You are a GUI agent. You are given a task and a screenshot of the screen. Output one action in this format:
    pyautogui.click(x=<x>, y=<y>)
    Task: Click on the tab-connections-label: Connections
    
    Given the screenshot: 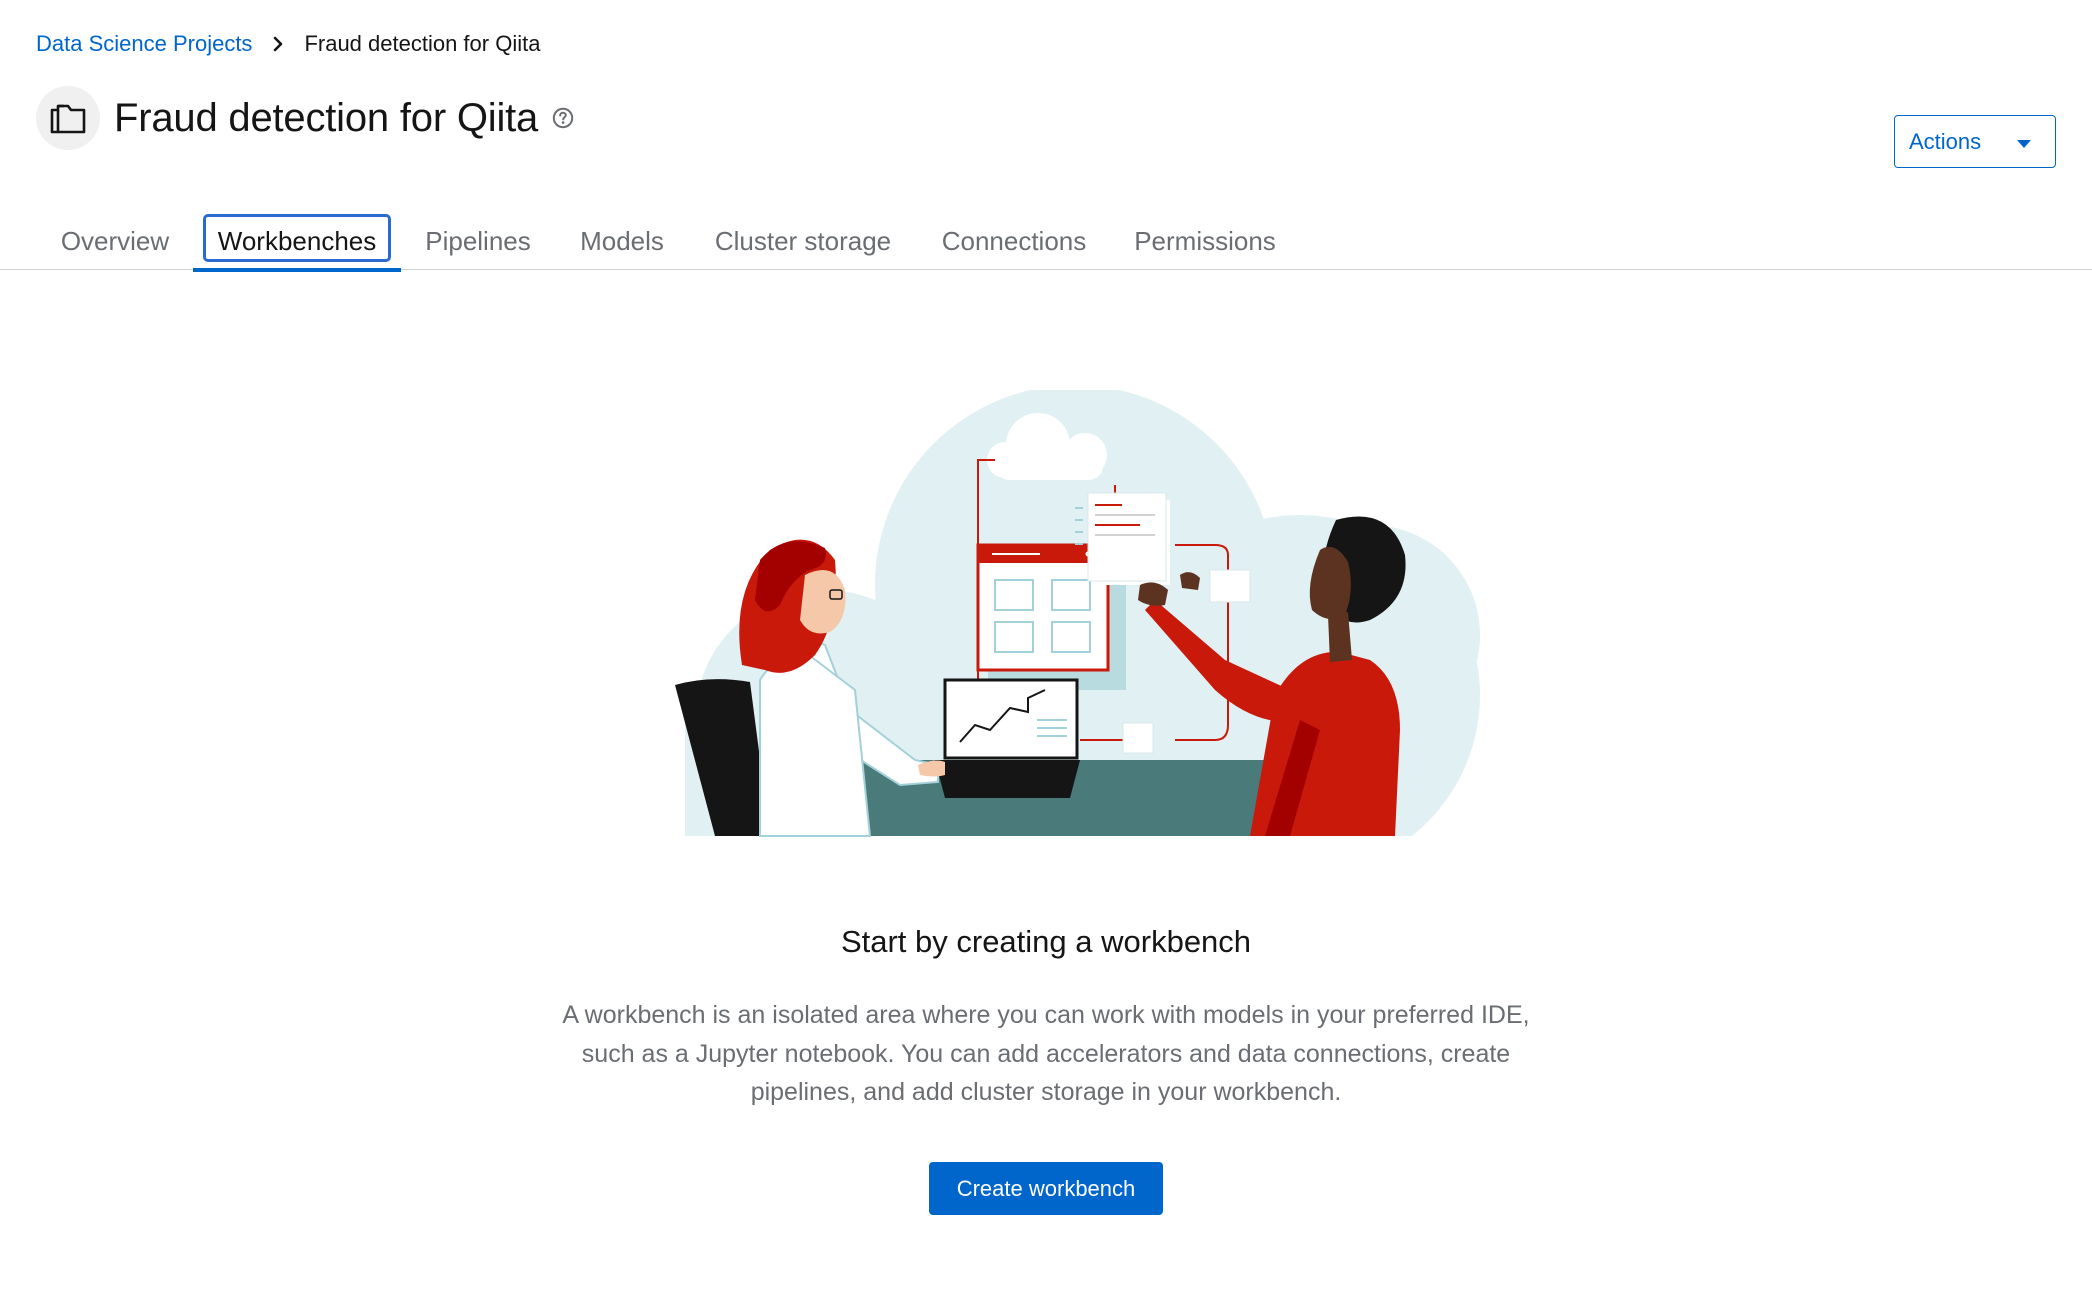 What is the action you would take?
    pyautogui.click(x=1014, y=240)
    